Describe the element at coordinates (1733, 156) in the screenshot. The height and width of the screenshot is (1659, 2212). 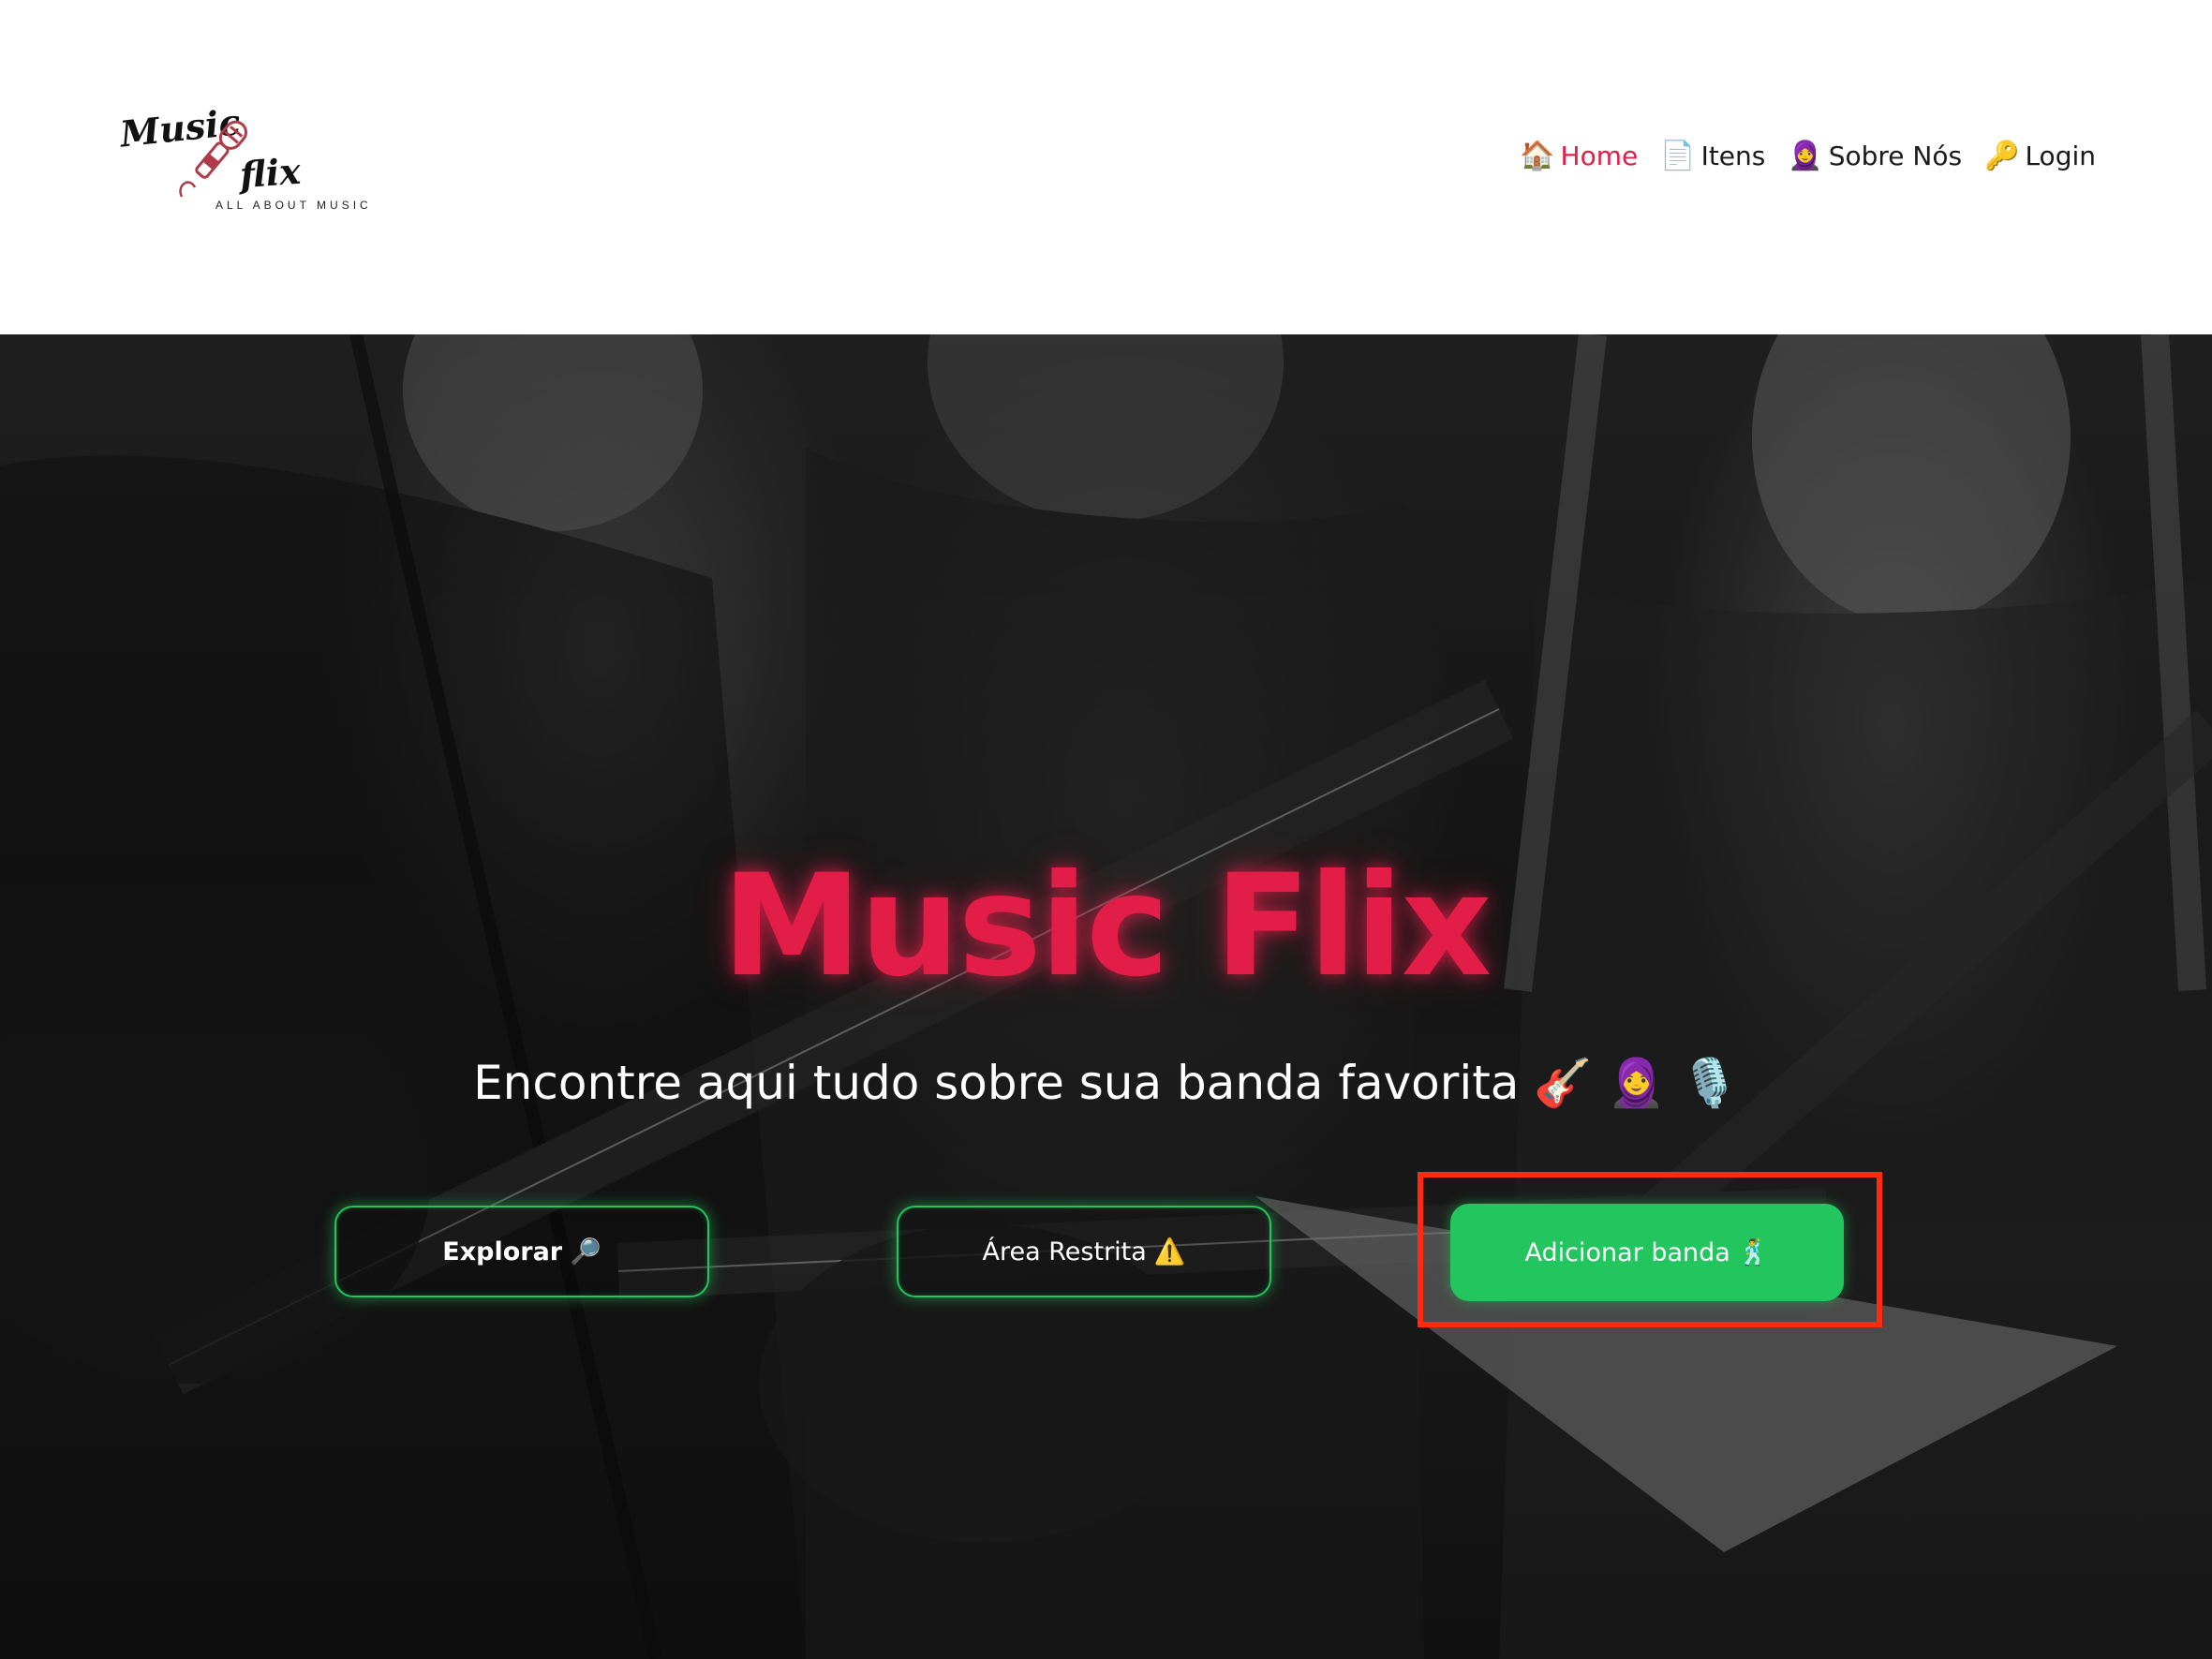
I see `nav-itens-label: Itens` at that location.